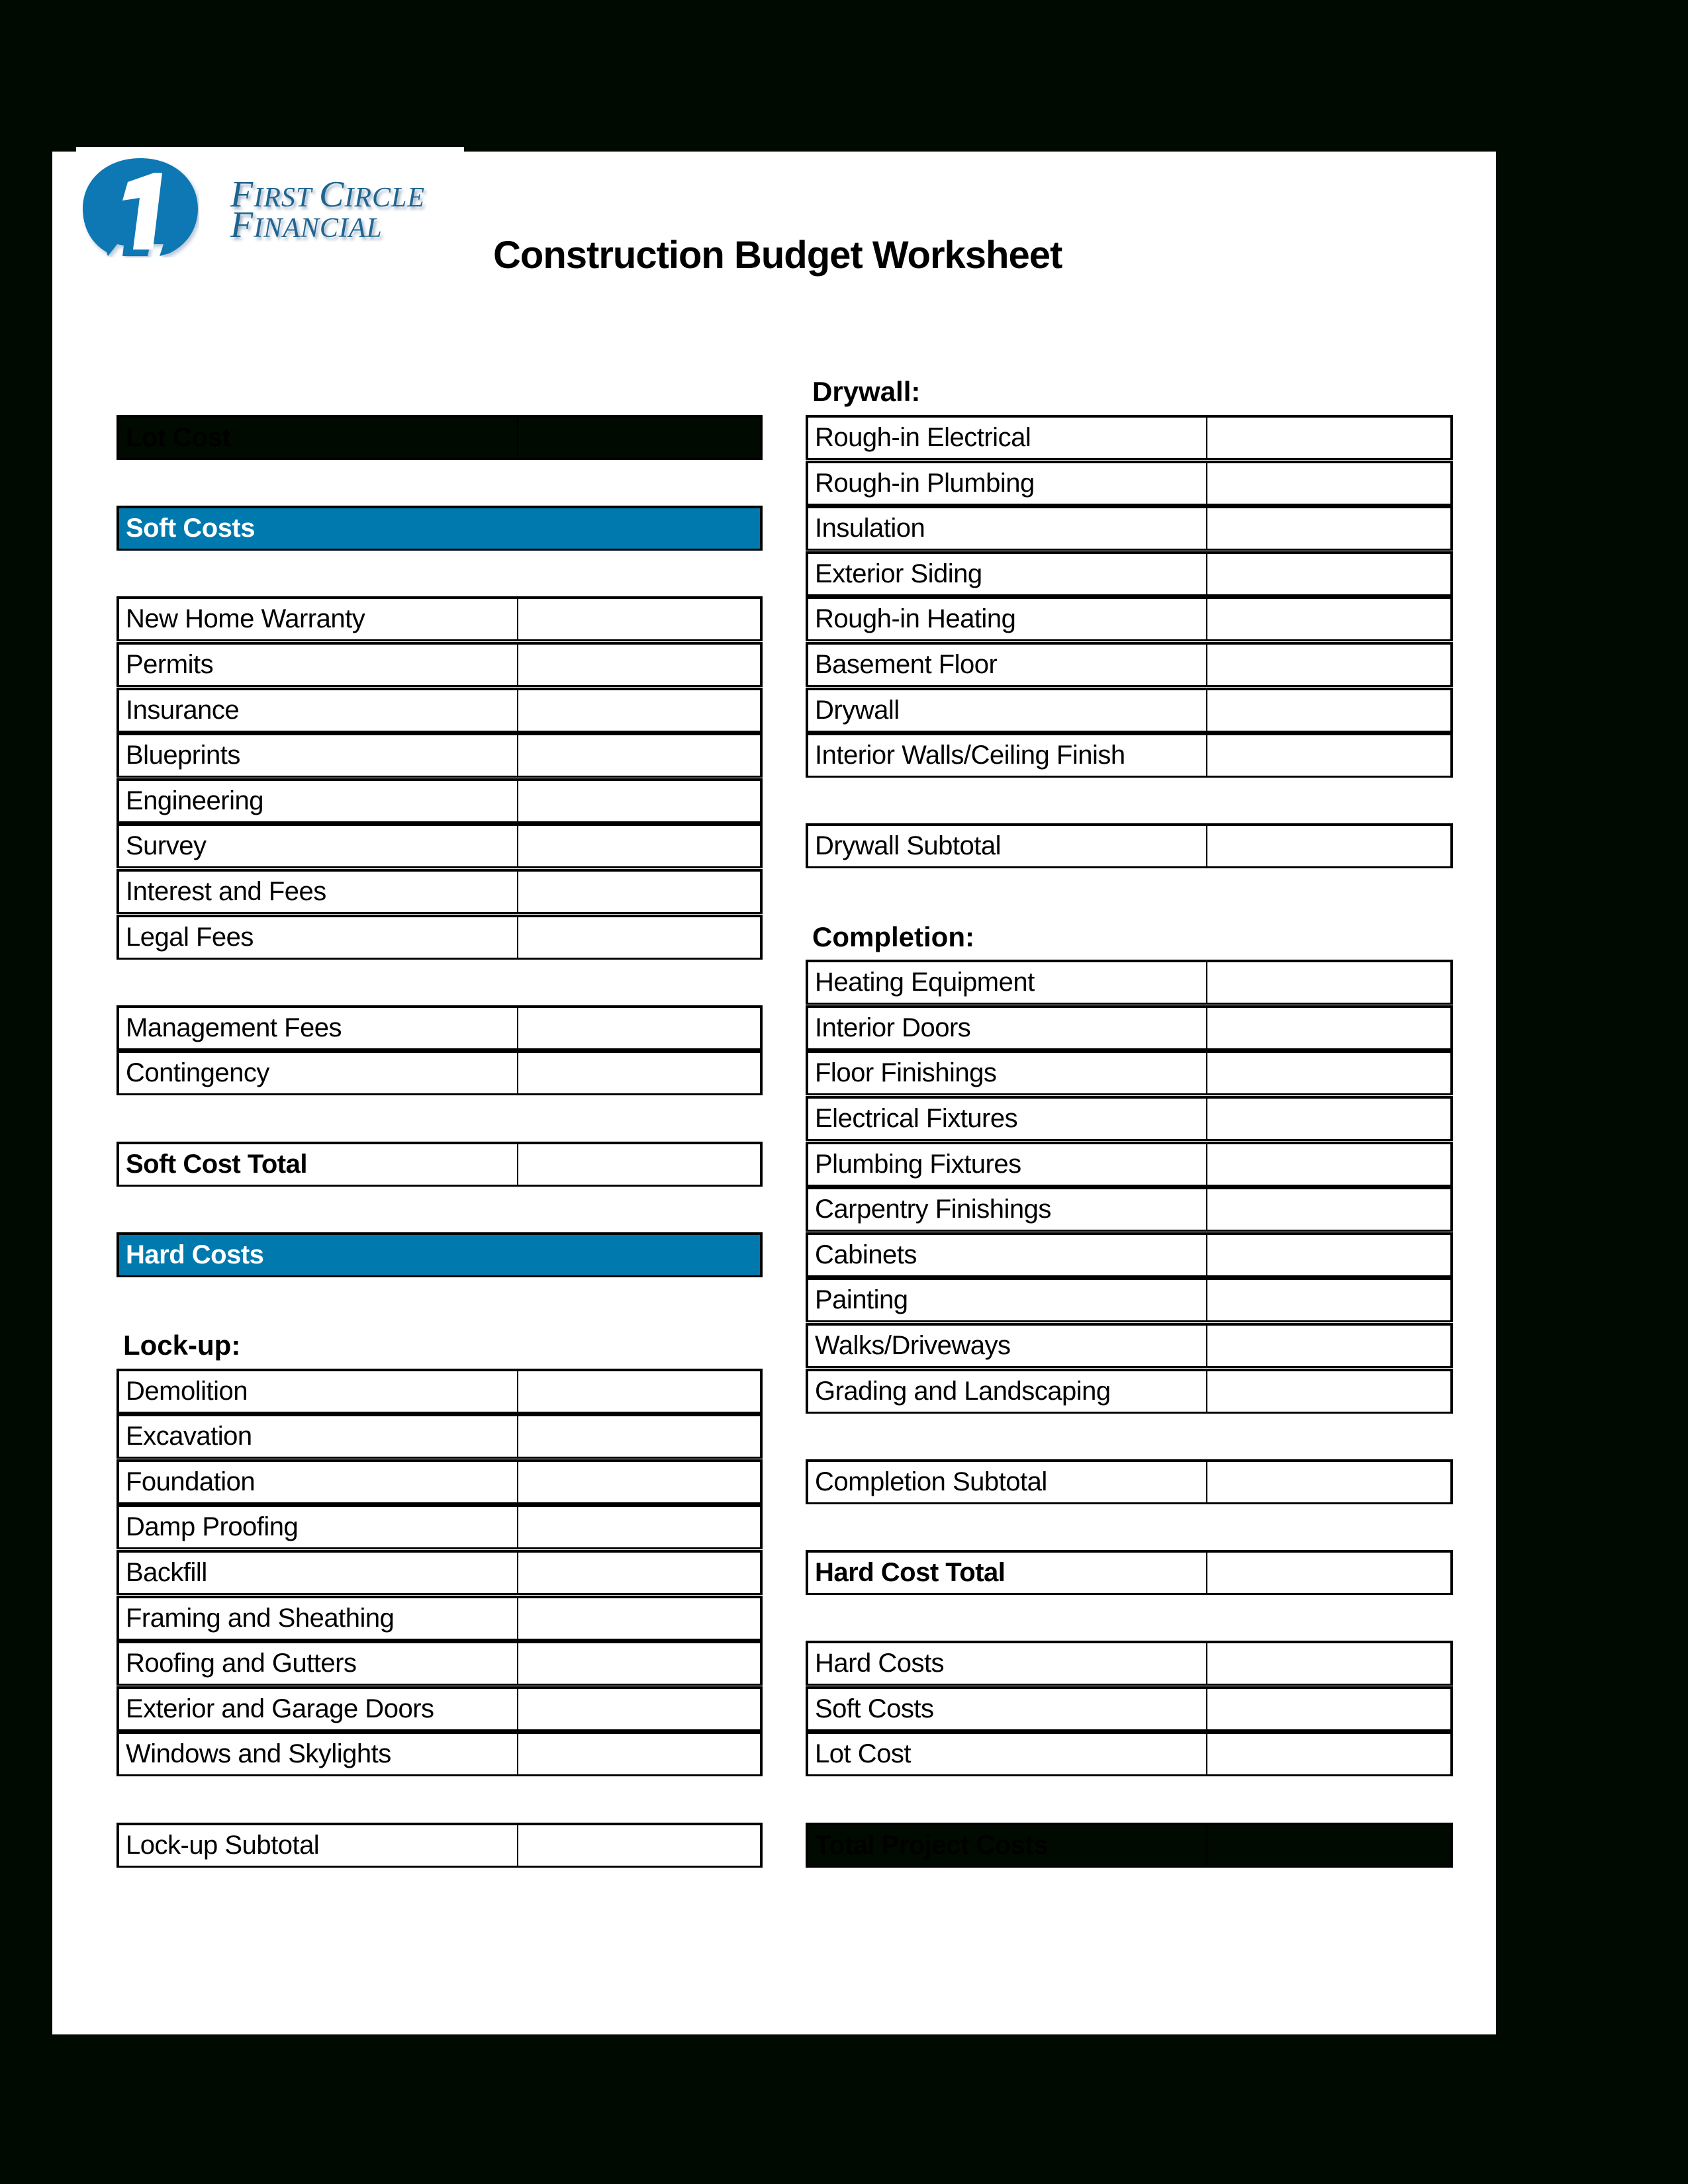 This screenshot has width=1688, height=2184. Describe the element at coordinates (317, 1481) in the screenshot. I see `label-cell: Foundation` at that location.